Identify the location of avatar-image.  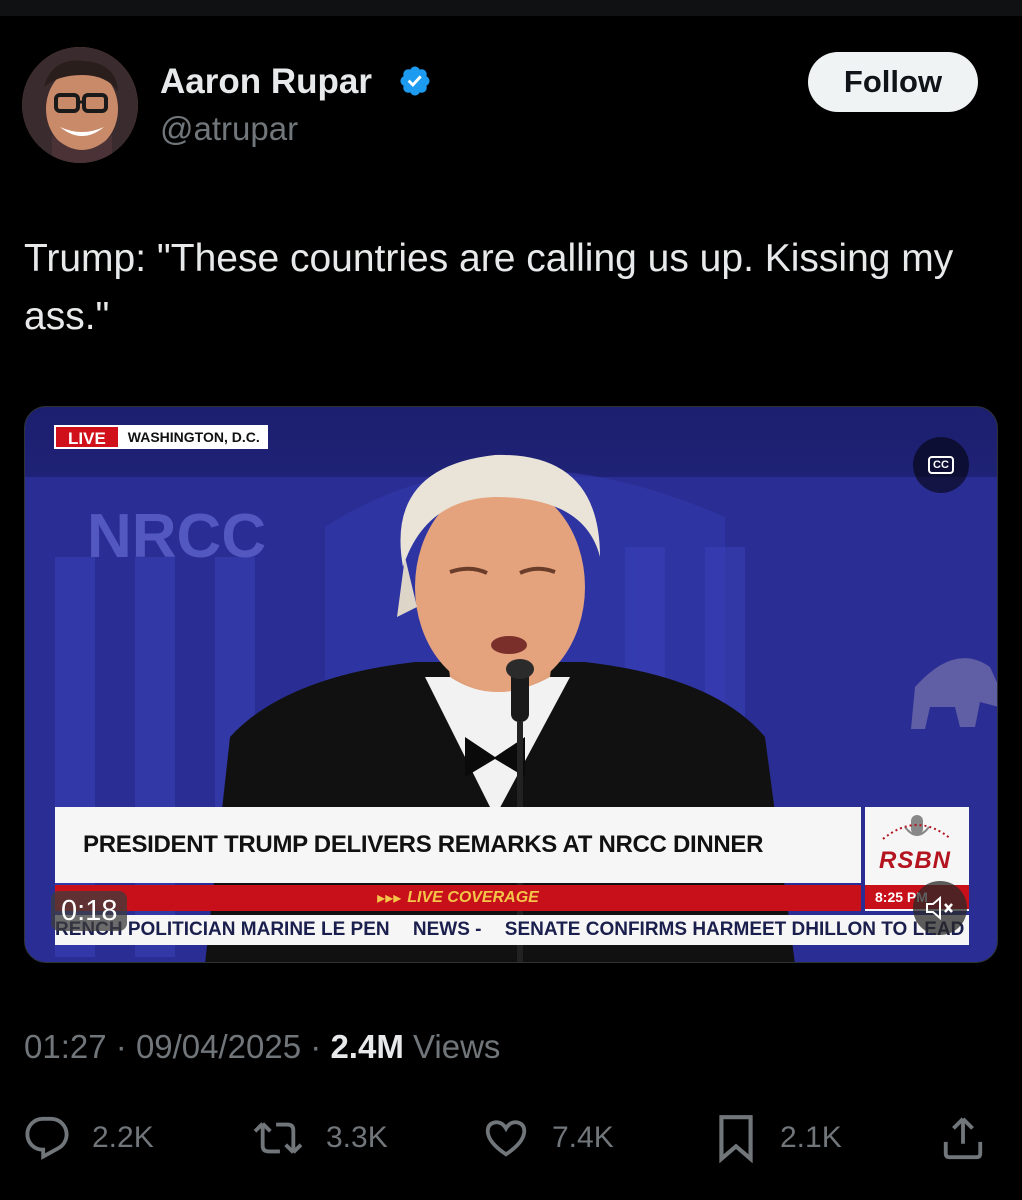
(80, 105).